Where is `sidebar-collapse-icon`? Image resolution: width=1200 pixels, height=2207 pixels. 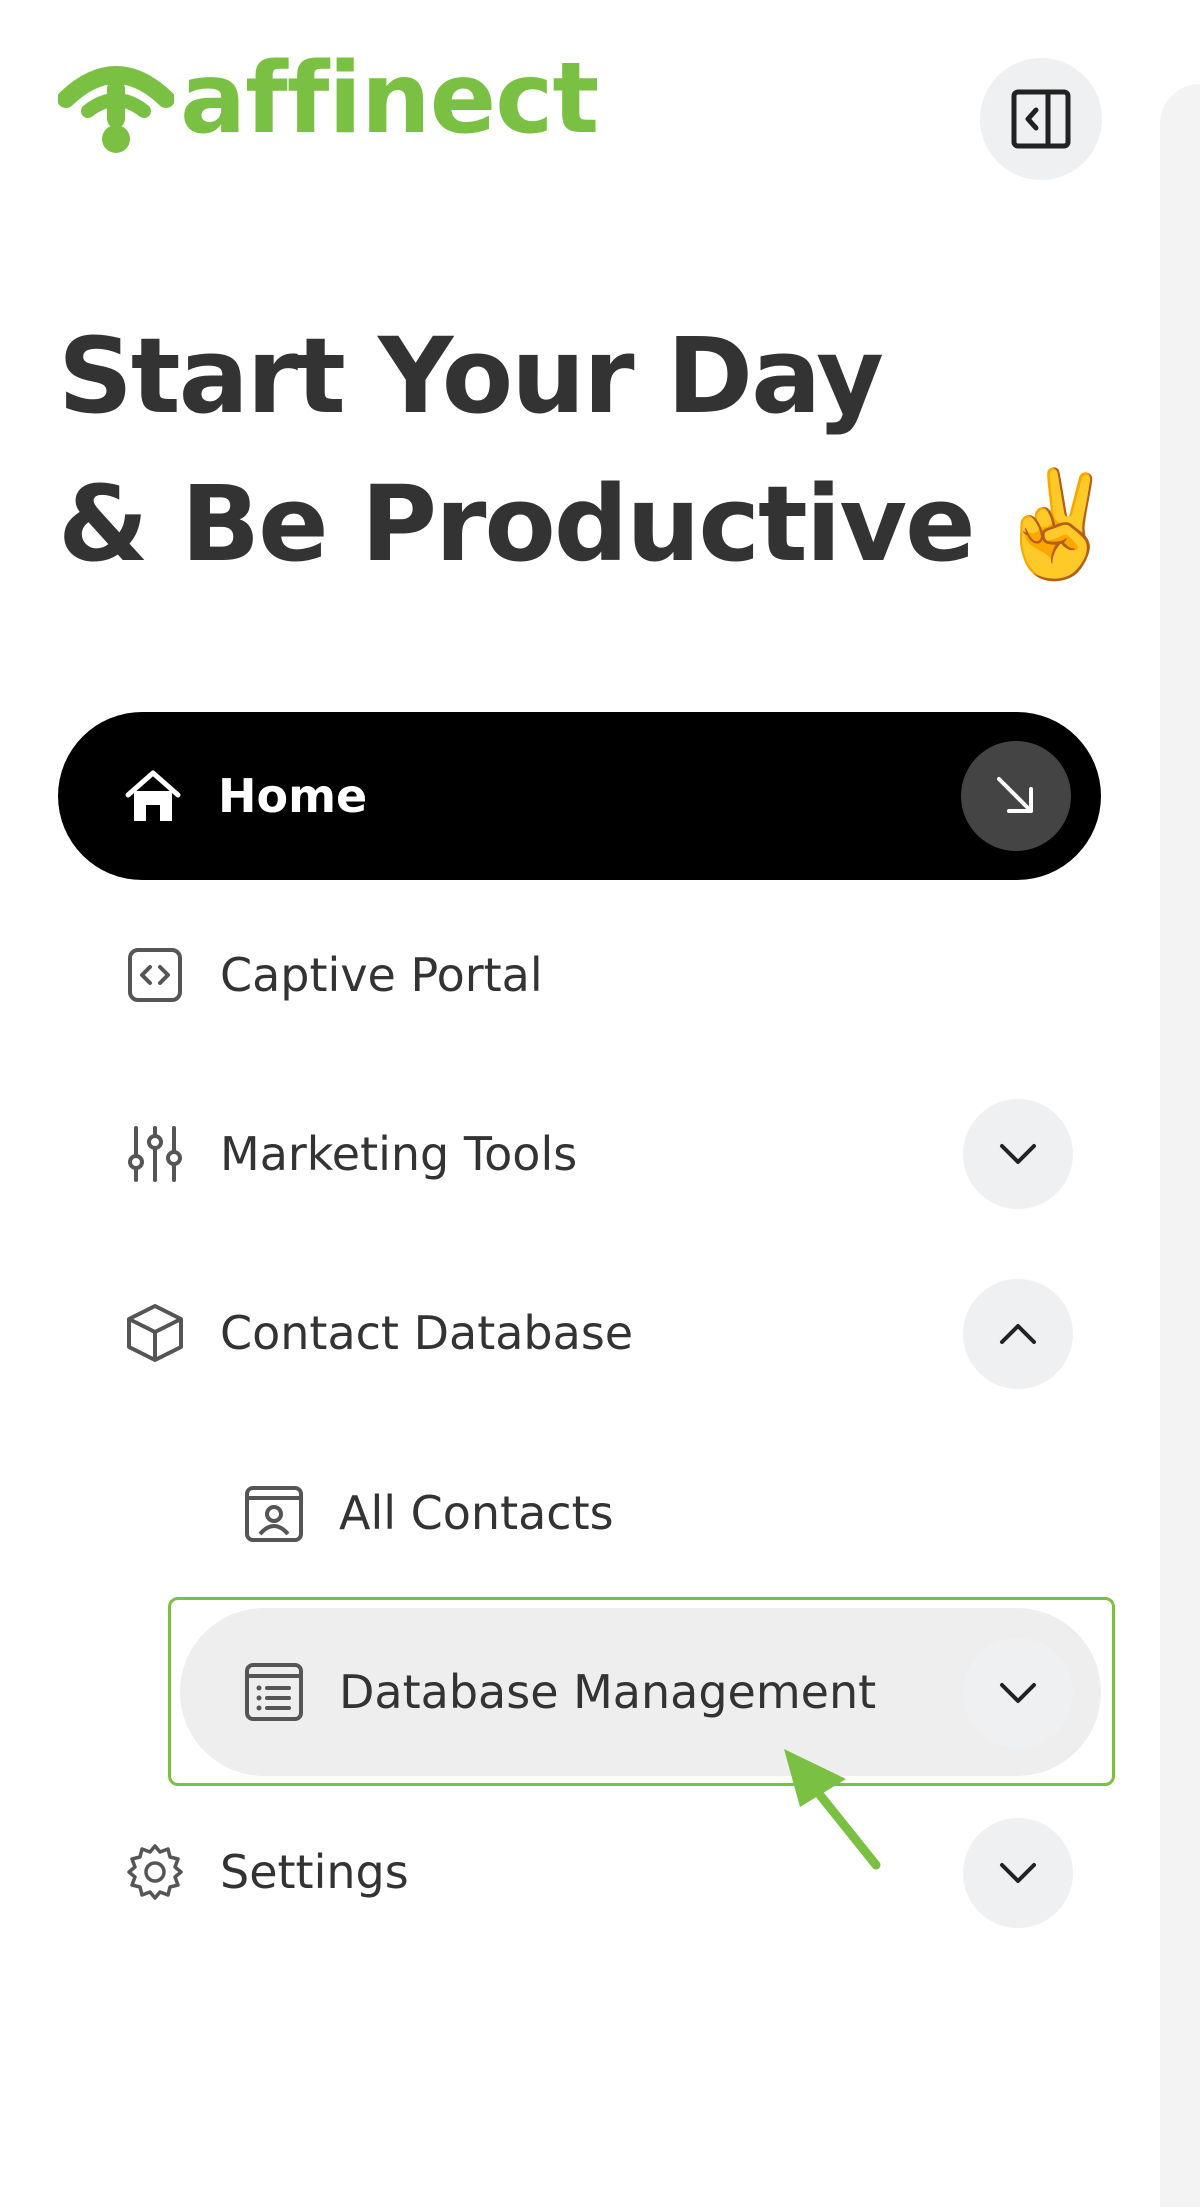
sidebar-collapse-icon is located at coordinates (1041, 119).